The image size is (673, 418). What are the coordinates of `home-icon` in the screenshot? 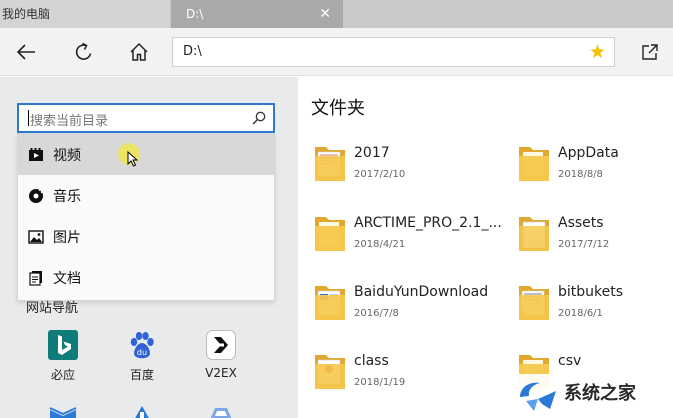 It's located at (139, 51).